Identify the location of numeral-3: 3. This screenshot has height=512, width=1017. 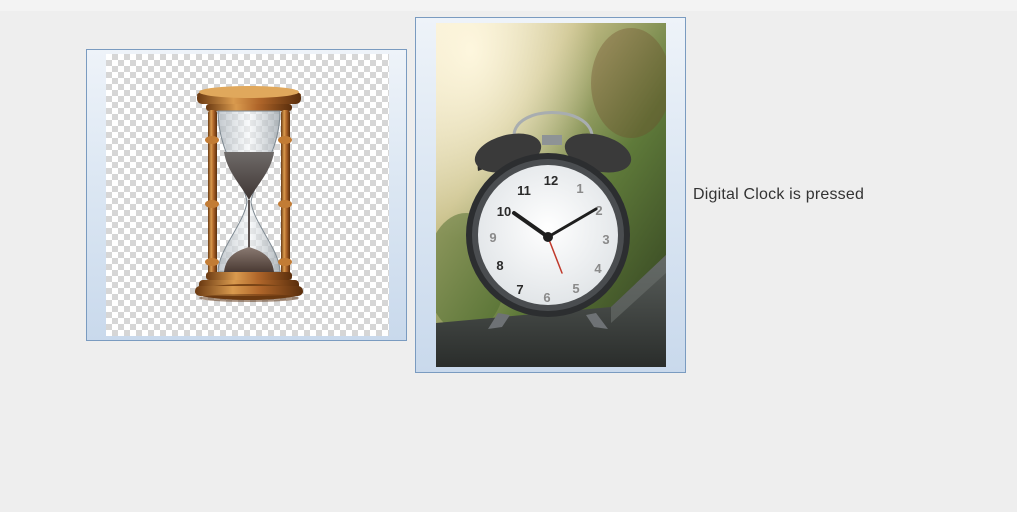
(605, 239).